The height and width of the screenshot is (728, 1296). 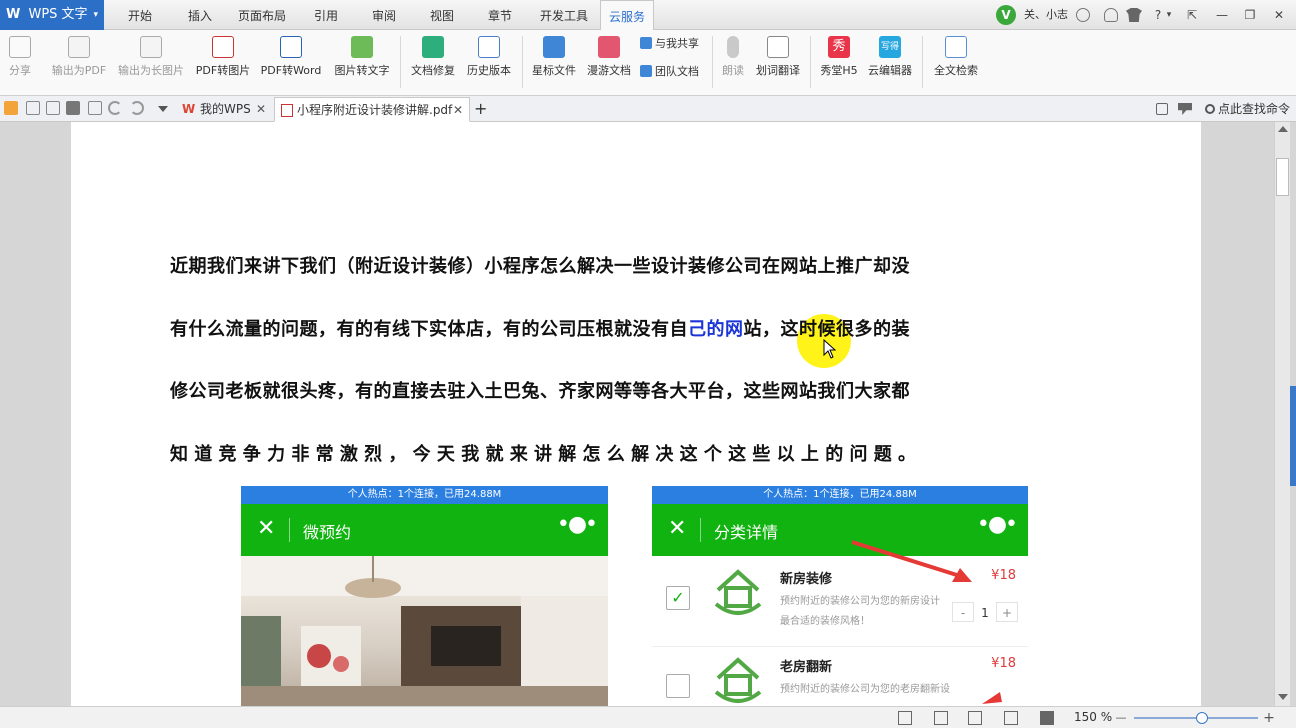 I want to click on app-title: WPS 文字, so click(x=58, y=14).